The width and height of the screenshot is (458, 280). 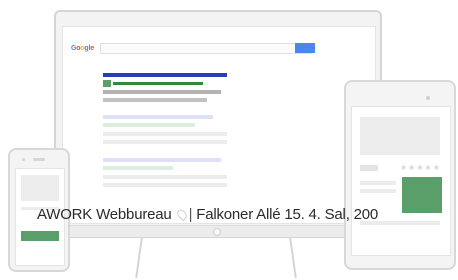 I want to click on company-address: Falkoner Allé 15. 4. Sal, 200, so click(x=287, y=214).